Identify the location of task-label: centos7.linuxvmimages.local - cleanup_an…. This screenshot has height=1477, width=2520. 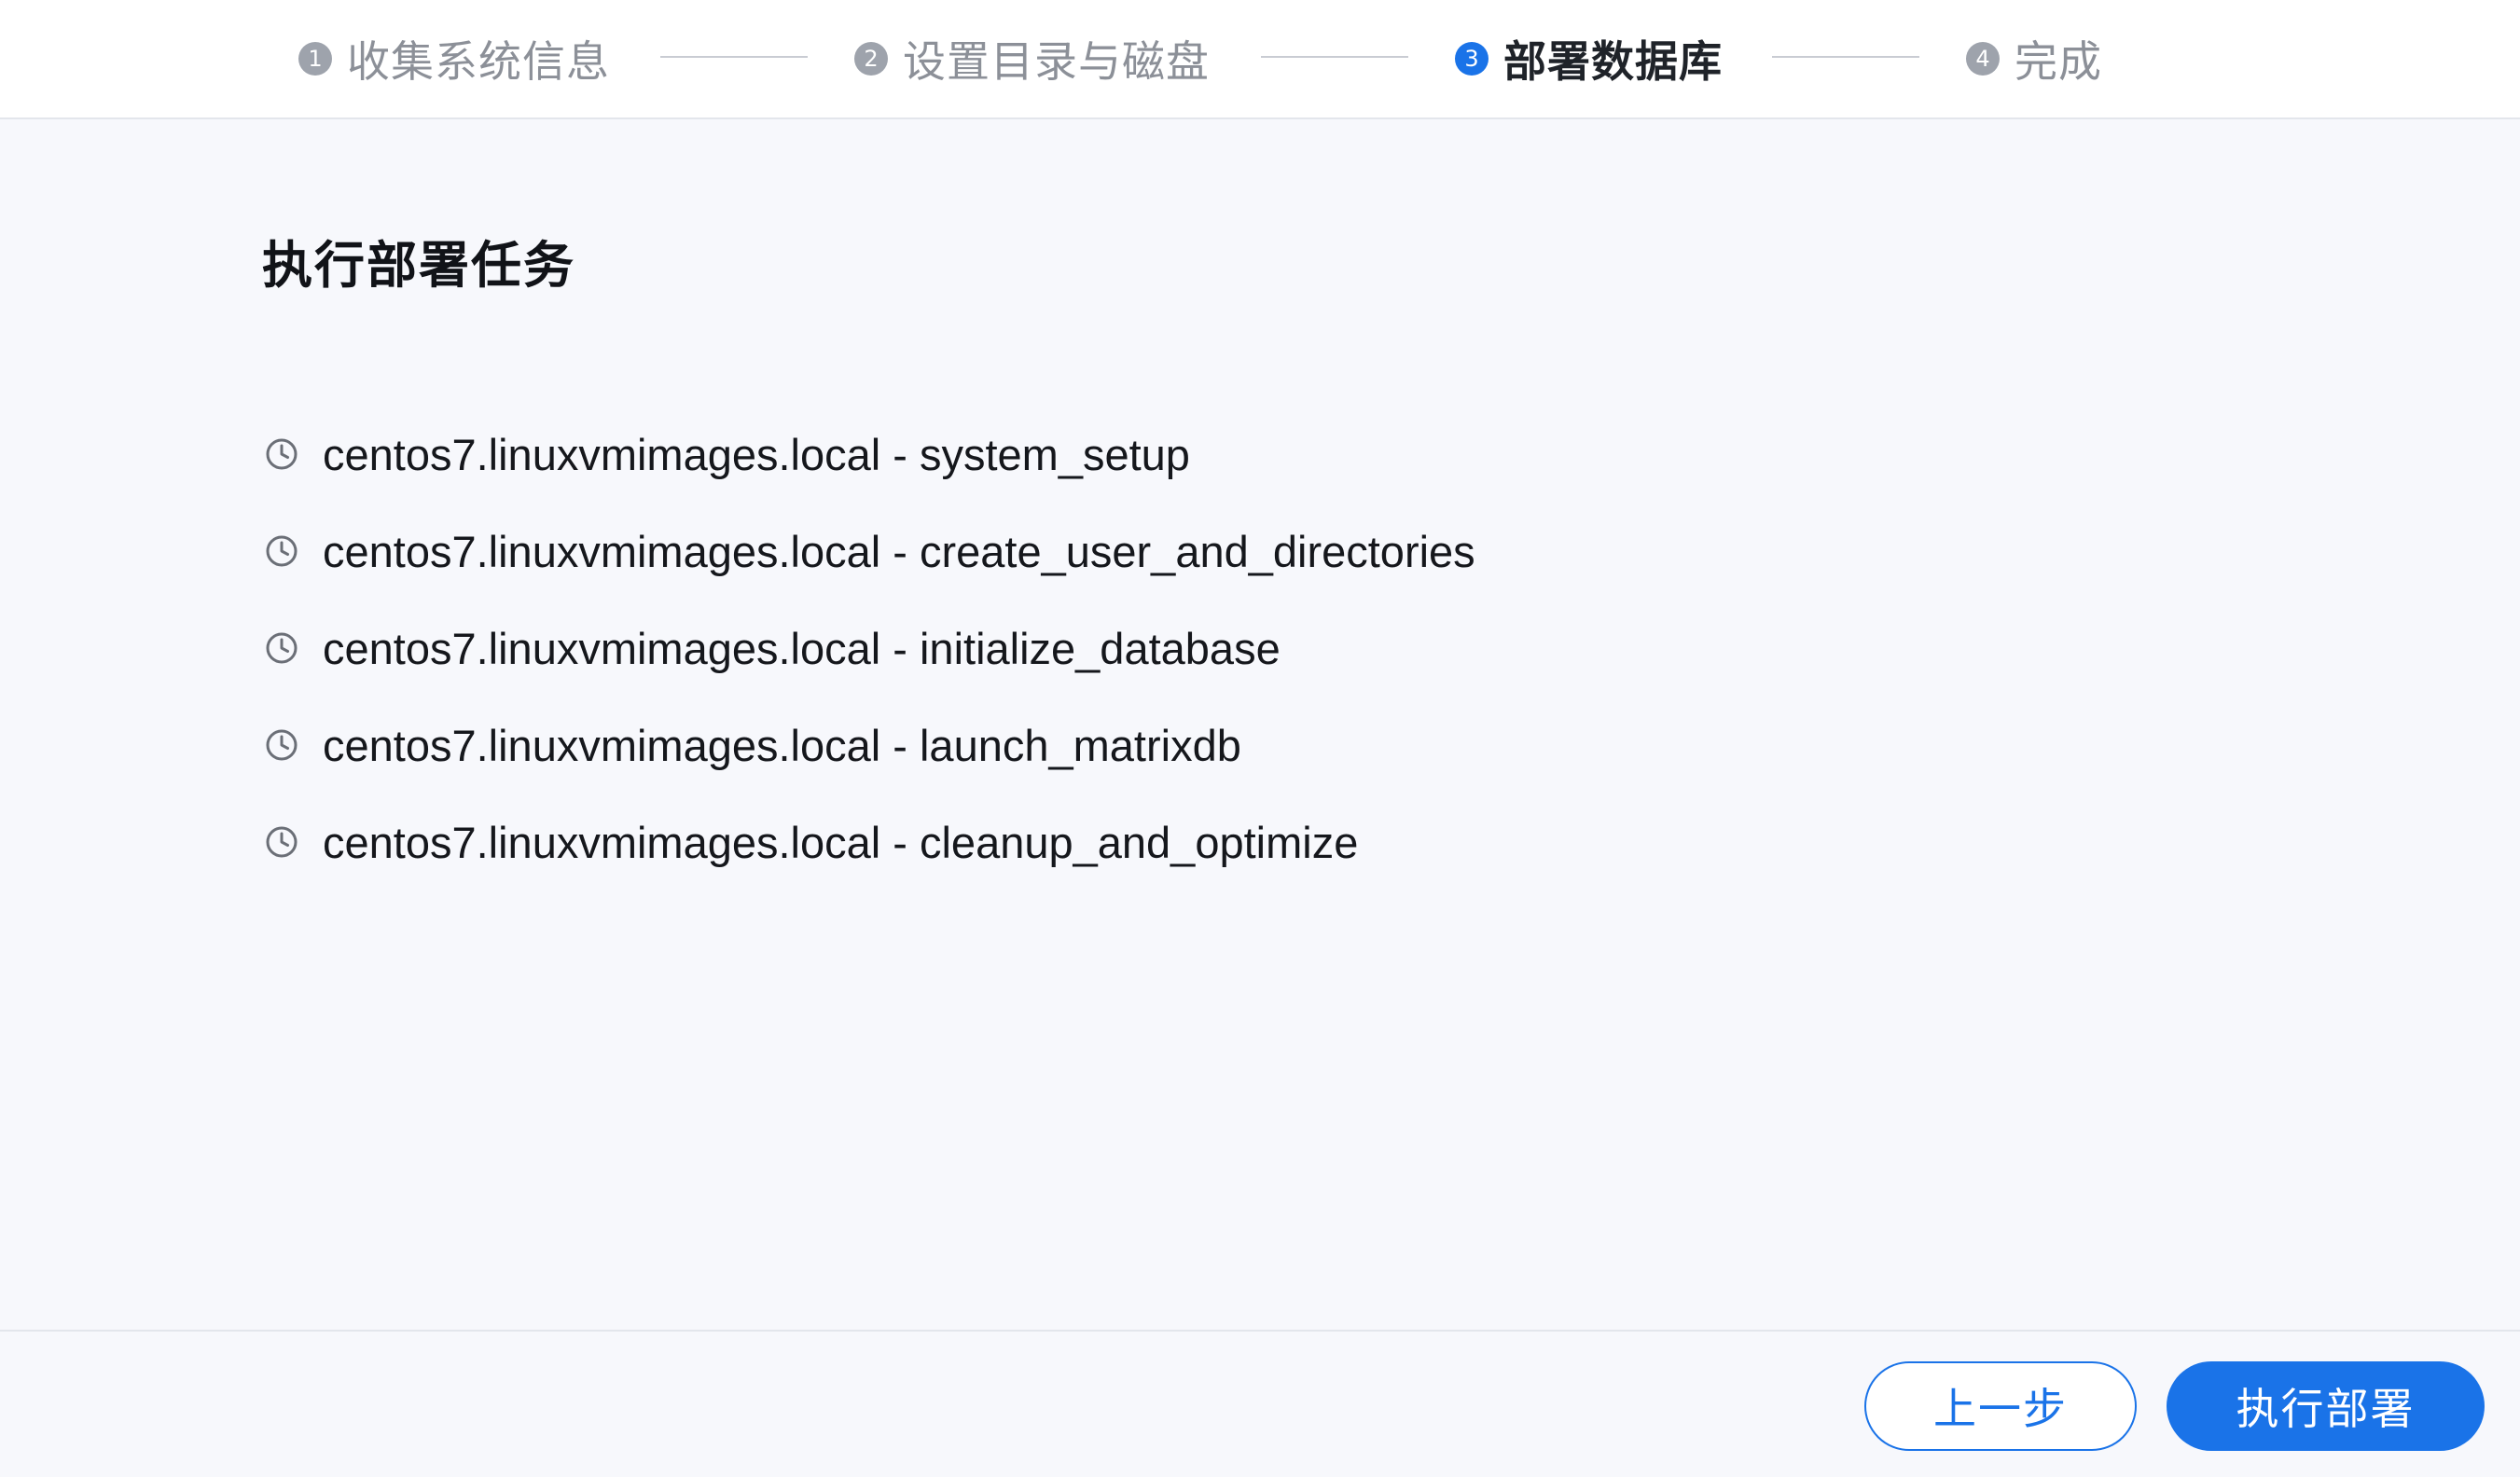
(841, 842).